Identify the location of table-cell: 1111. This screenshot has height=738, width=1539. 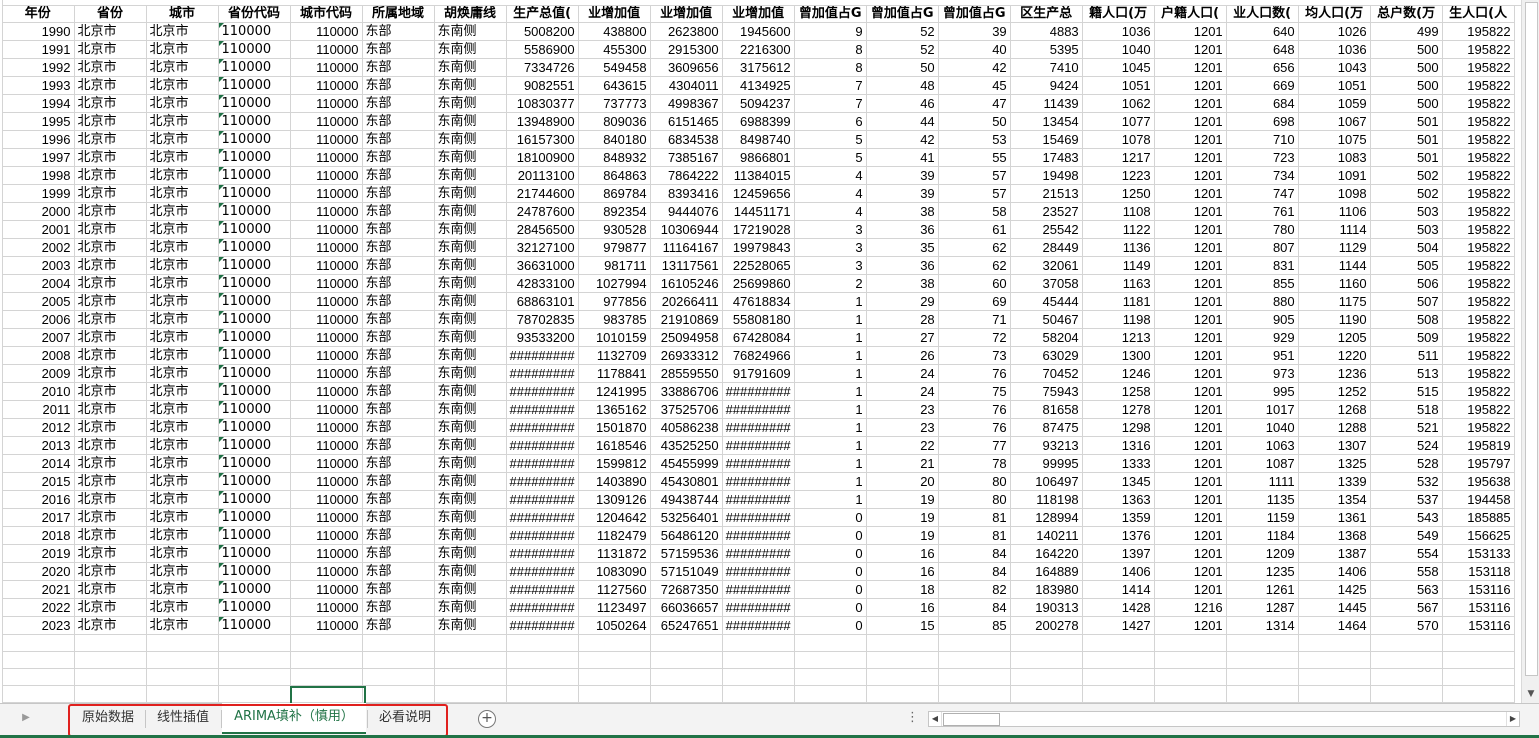
(1262, 481).